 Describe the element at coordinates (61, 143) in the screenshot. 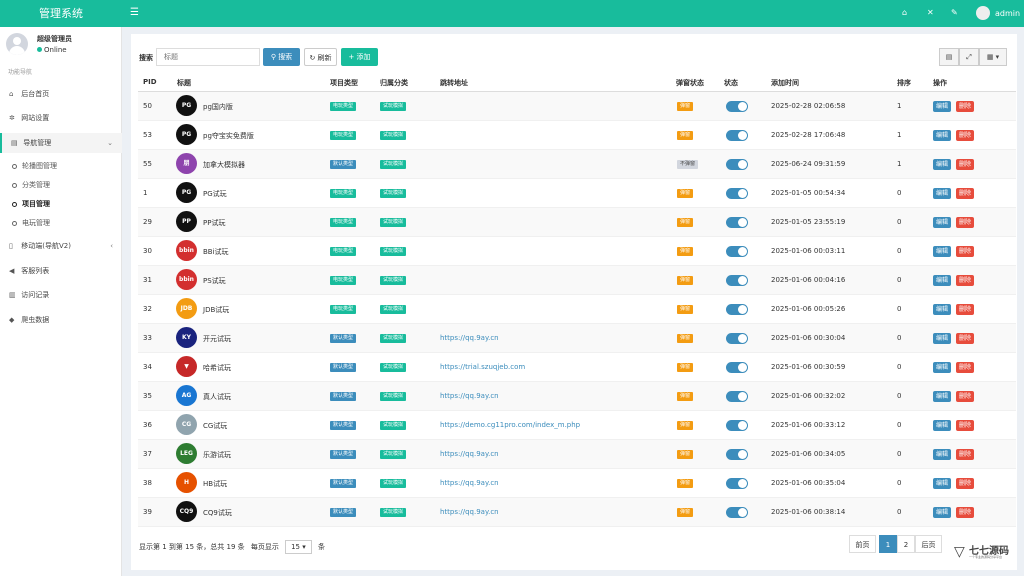

I see `sidebar-item-nav: ▤ 导航管理 ⌄` at that location.